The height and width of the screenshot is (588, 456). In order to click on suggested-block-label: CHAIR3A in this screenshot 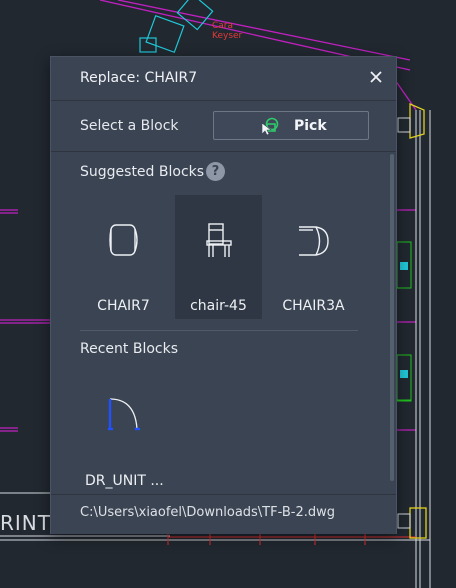, I will do `click(313, 306)`.